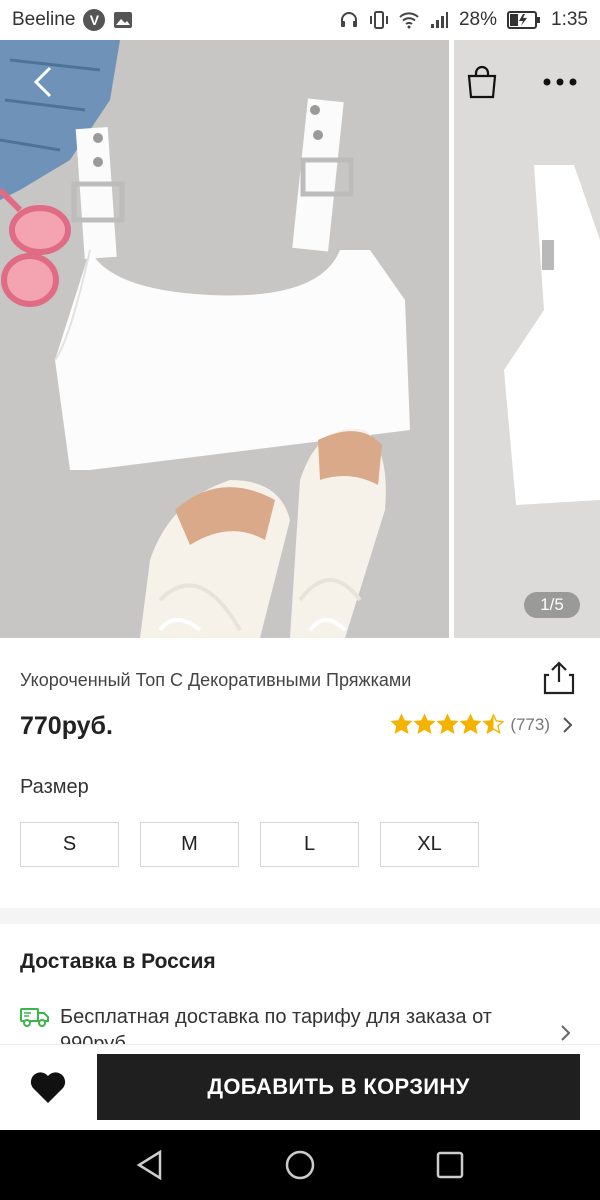 The image size is (600, 1200). I want to click on share-icon, so click(559, 678).